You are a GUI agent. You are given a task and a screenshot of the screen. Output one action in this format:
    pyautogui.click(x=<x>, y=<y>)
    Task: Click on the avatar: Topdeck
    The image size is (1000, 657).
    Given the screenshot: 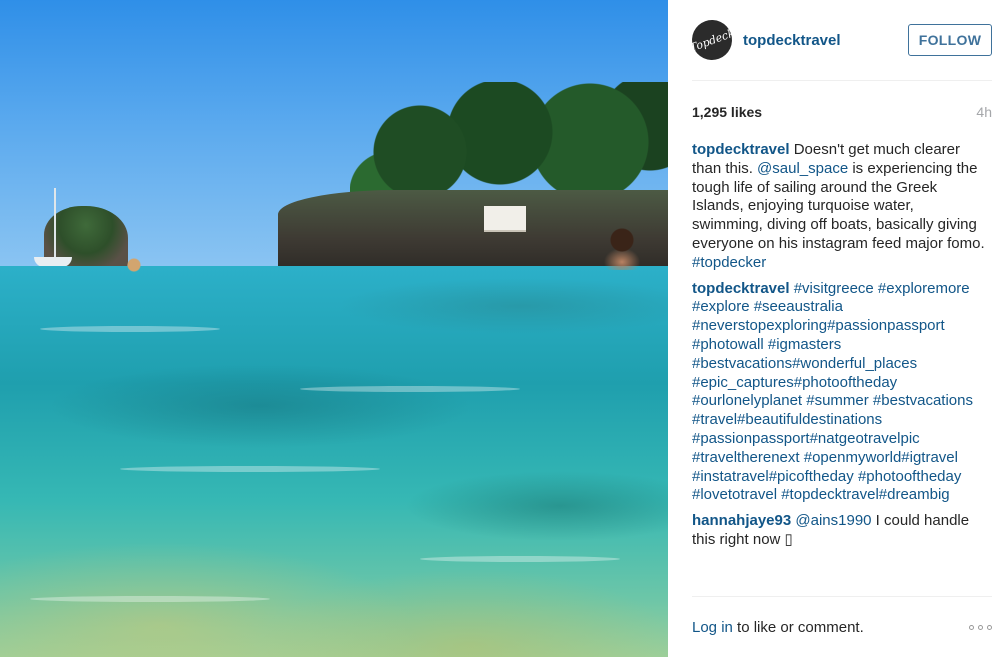 What is the action you would take?
    pyautogui.click(x=712, y=40)
    